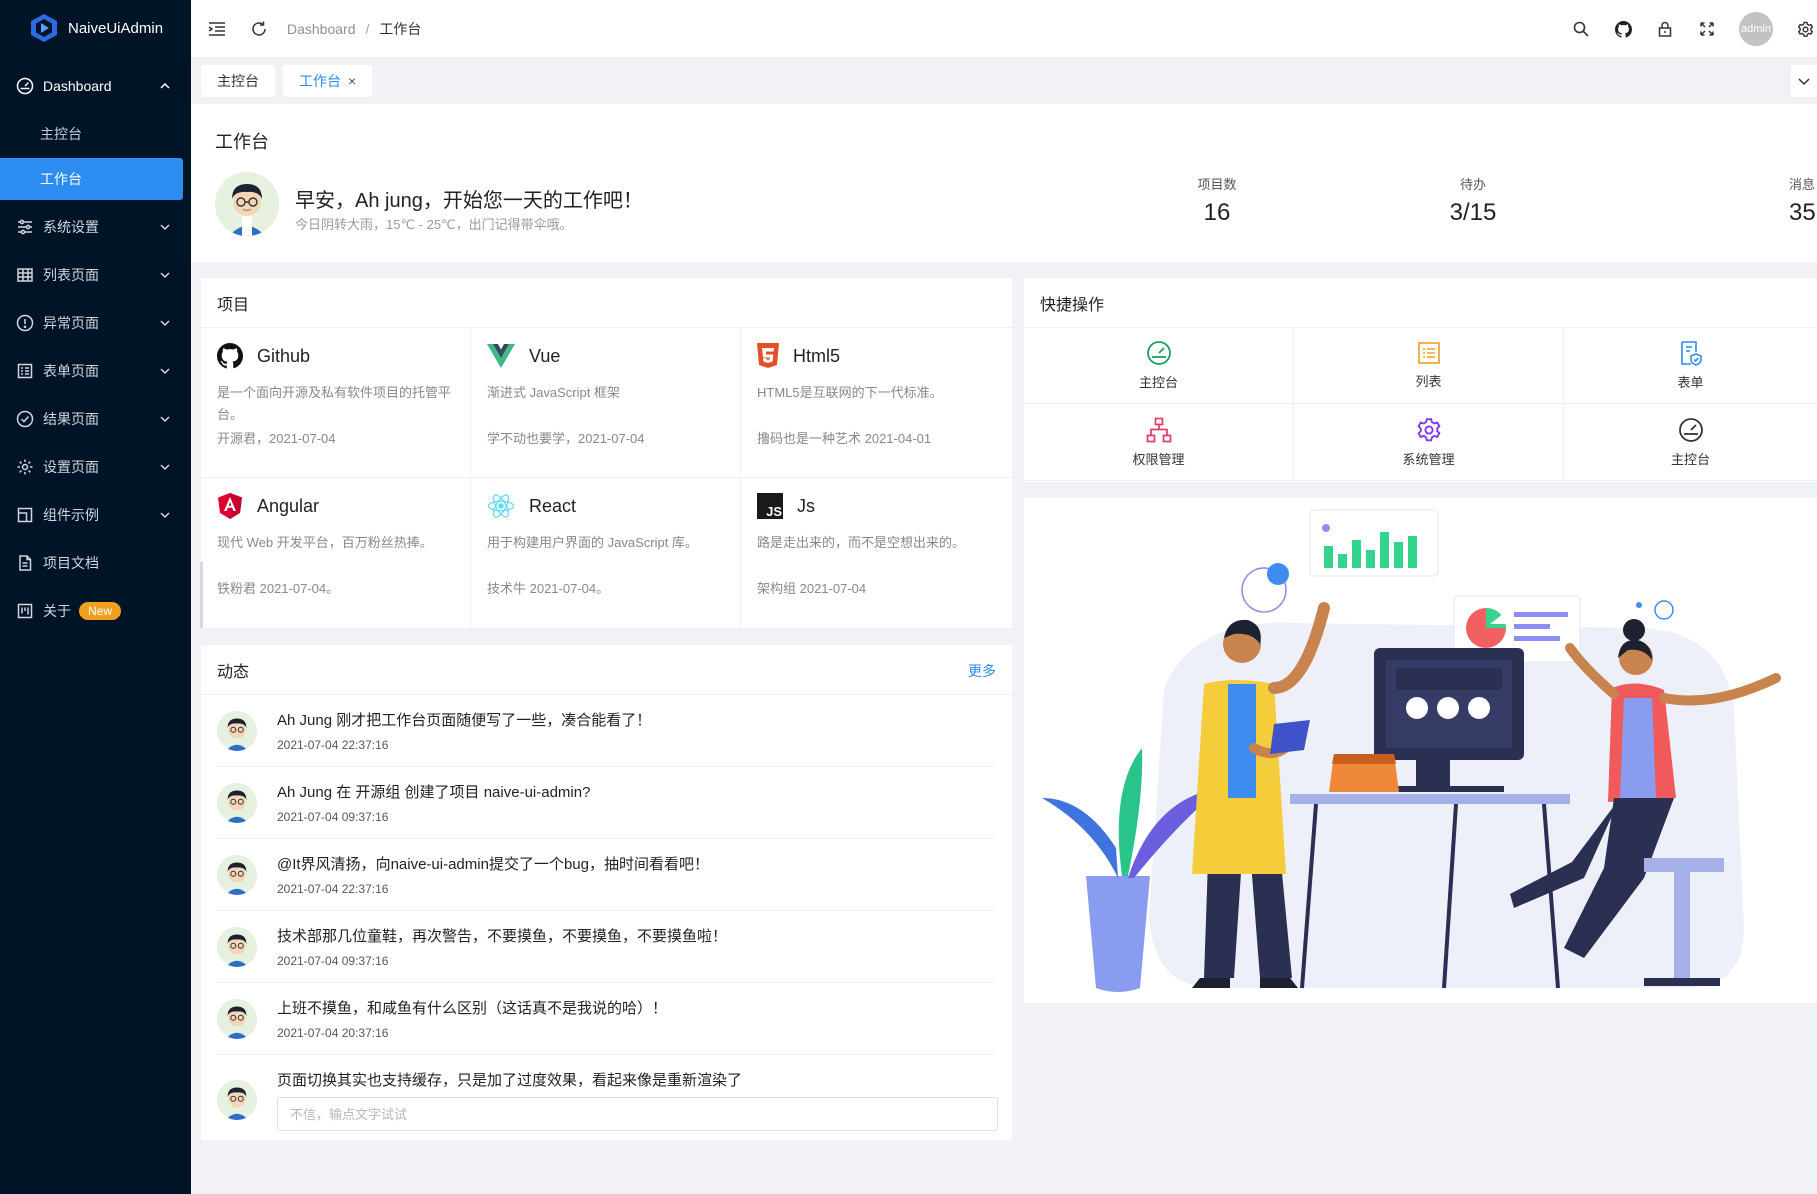  I want to click on html5-icon, so click(768, 356).